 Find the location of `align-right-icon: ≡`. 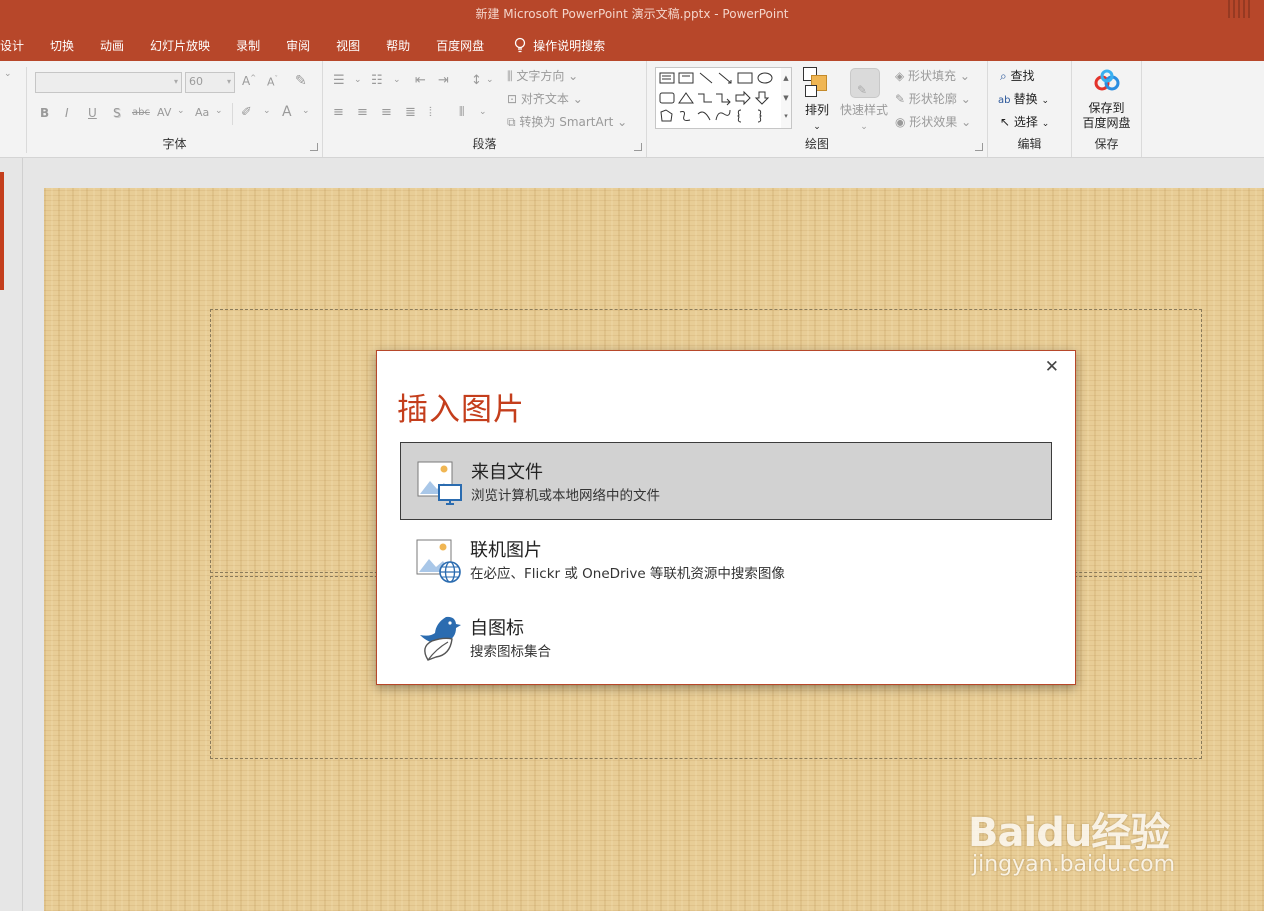

align-right-icon: ≡ is located at coordinates (386, 112).